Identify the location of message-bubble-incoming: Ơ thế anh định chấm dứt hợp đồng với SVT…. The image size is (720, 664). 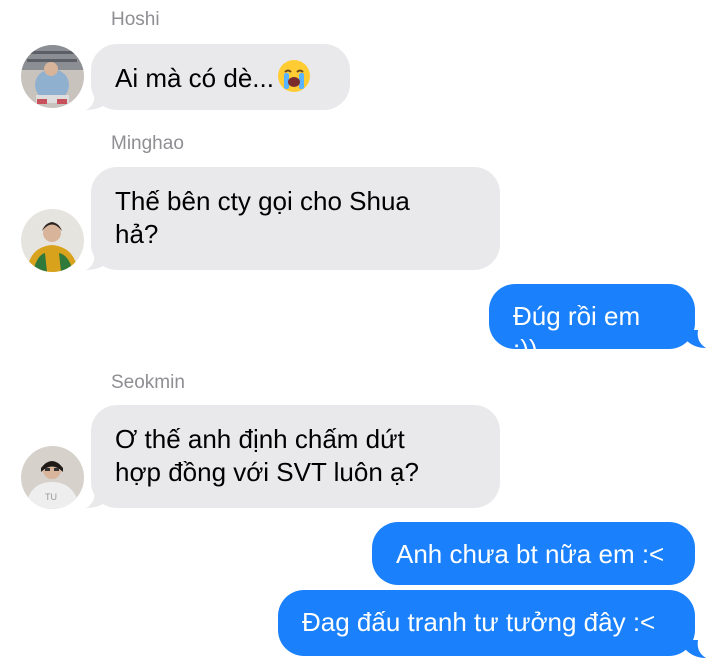
(295, 456).